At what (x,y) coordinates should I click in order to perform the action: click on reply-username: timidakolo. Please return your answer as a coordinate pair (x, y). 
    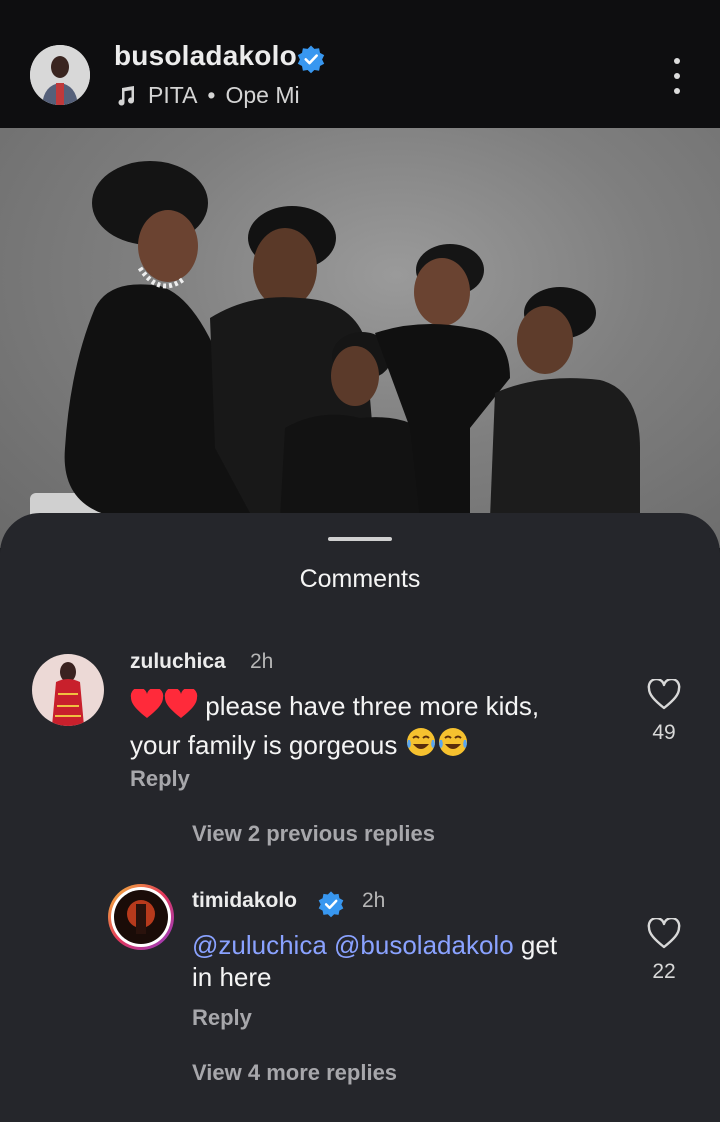
    Looking at the image, I should click on (244, 901).